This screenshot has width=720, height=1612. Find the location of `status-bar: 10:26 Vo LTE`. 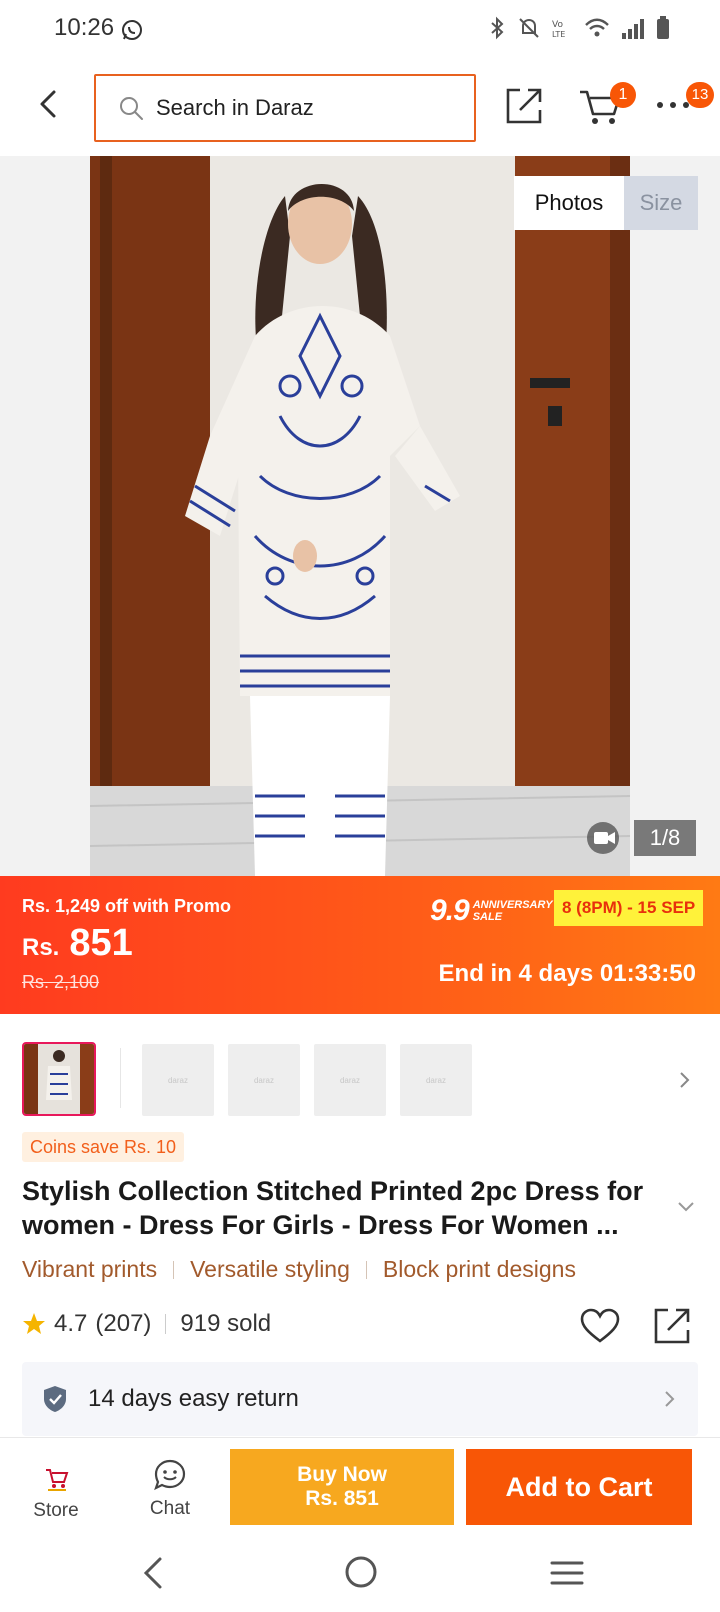

status-bar: 10:26 Vo LTE is located at coordinates (360, 30).